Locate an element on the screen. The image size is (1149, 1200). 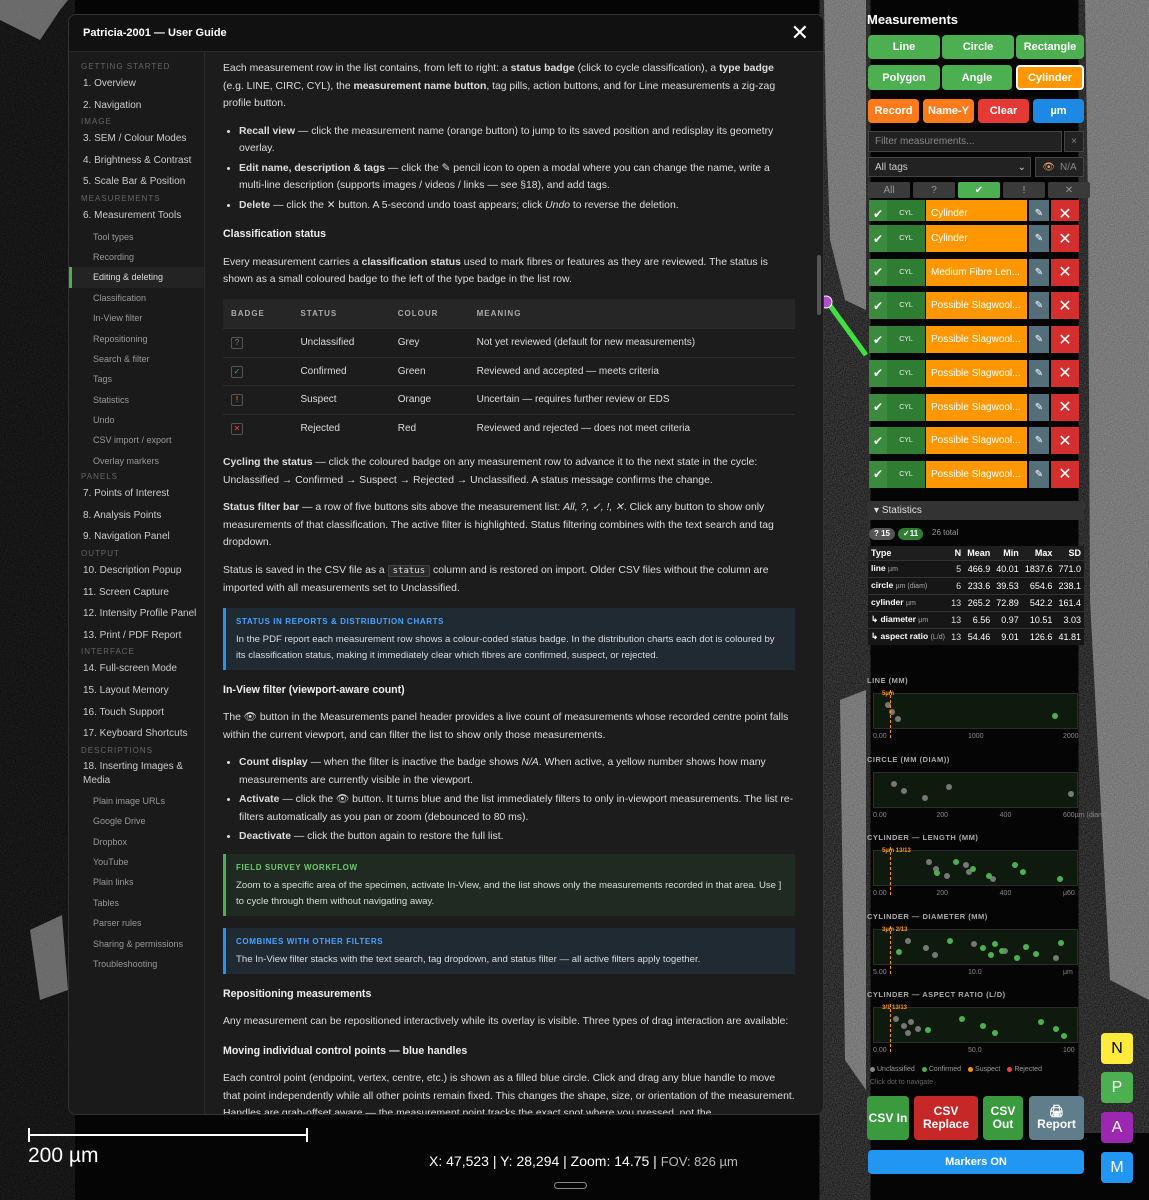
toc-subitem: Tags is located at coordinates (136, 379).